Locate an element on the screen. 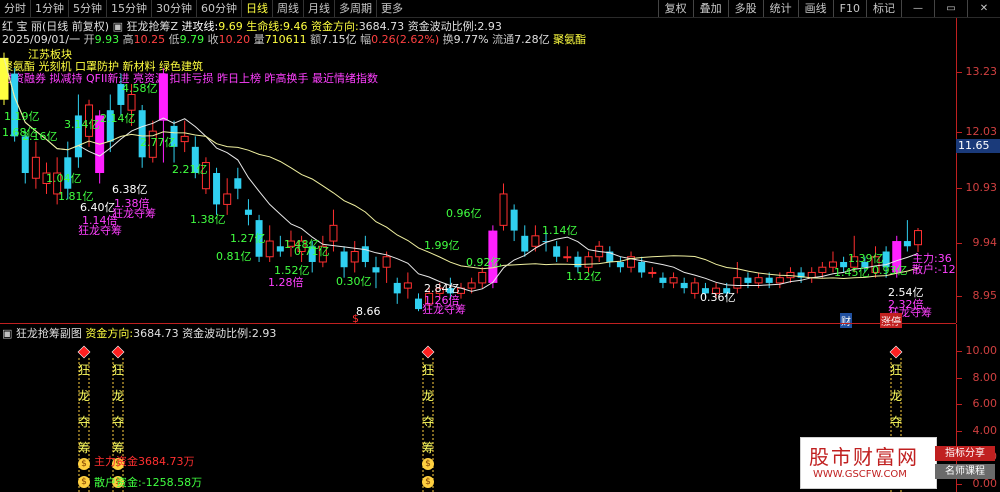 The image size is (1000, 492). period-tab-3: 15分钟 is located at coordinates (128, 8).